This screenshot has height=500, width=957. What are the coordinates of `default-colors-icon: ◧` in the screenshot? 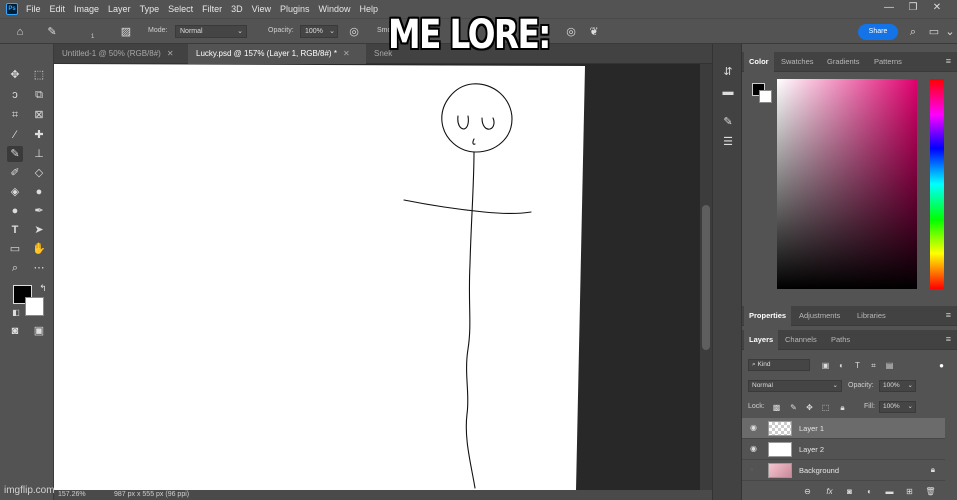 It's located at (16, 313).